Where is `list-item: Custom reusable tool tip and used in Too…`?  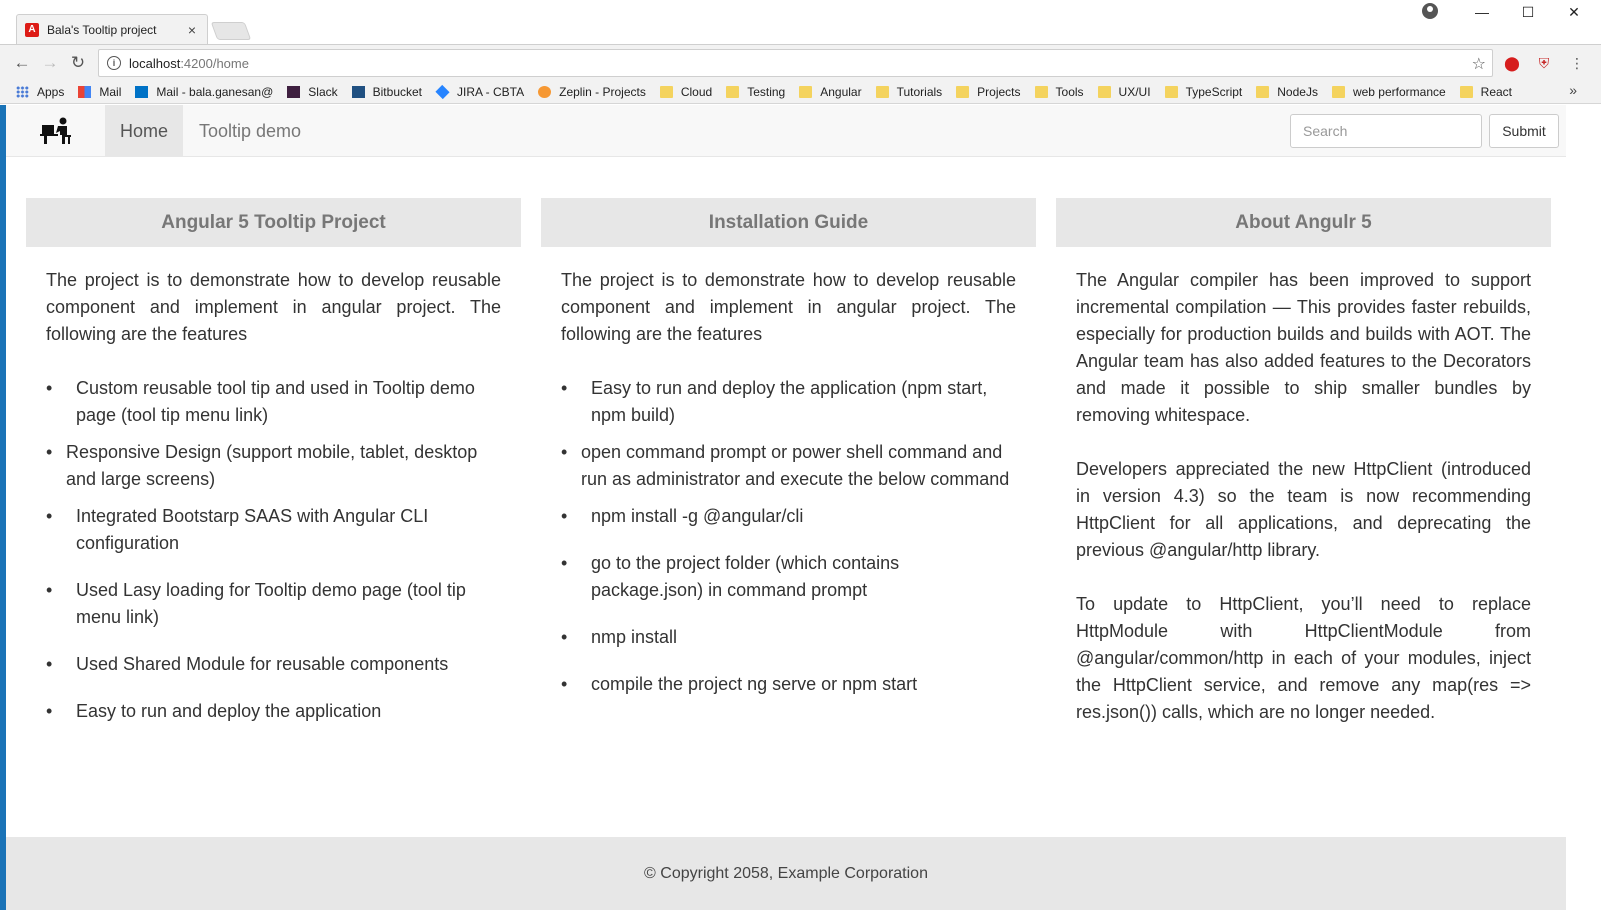 list-item: Custom reusable tool tip and used in Too… is located at coordinates (273, 402).